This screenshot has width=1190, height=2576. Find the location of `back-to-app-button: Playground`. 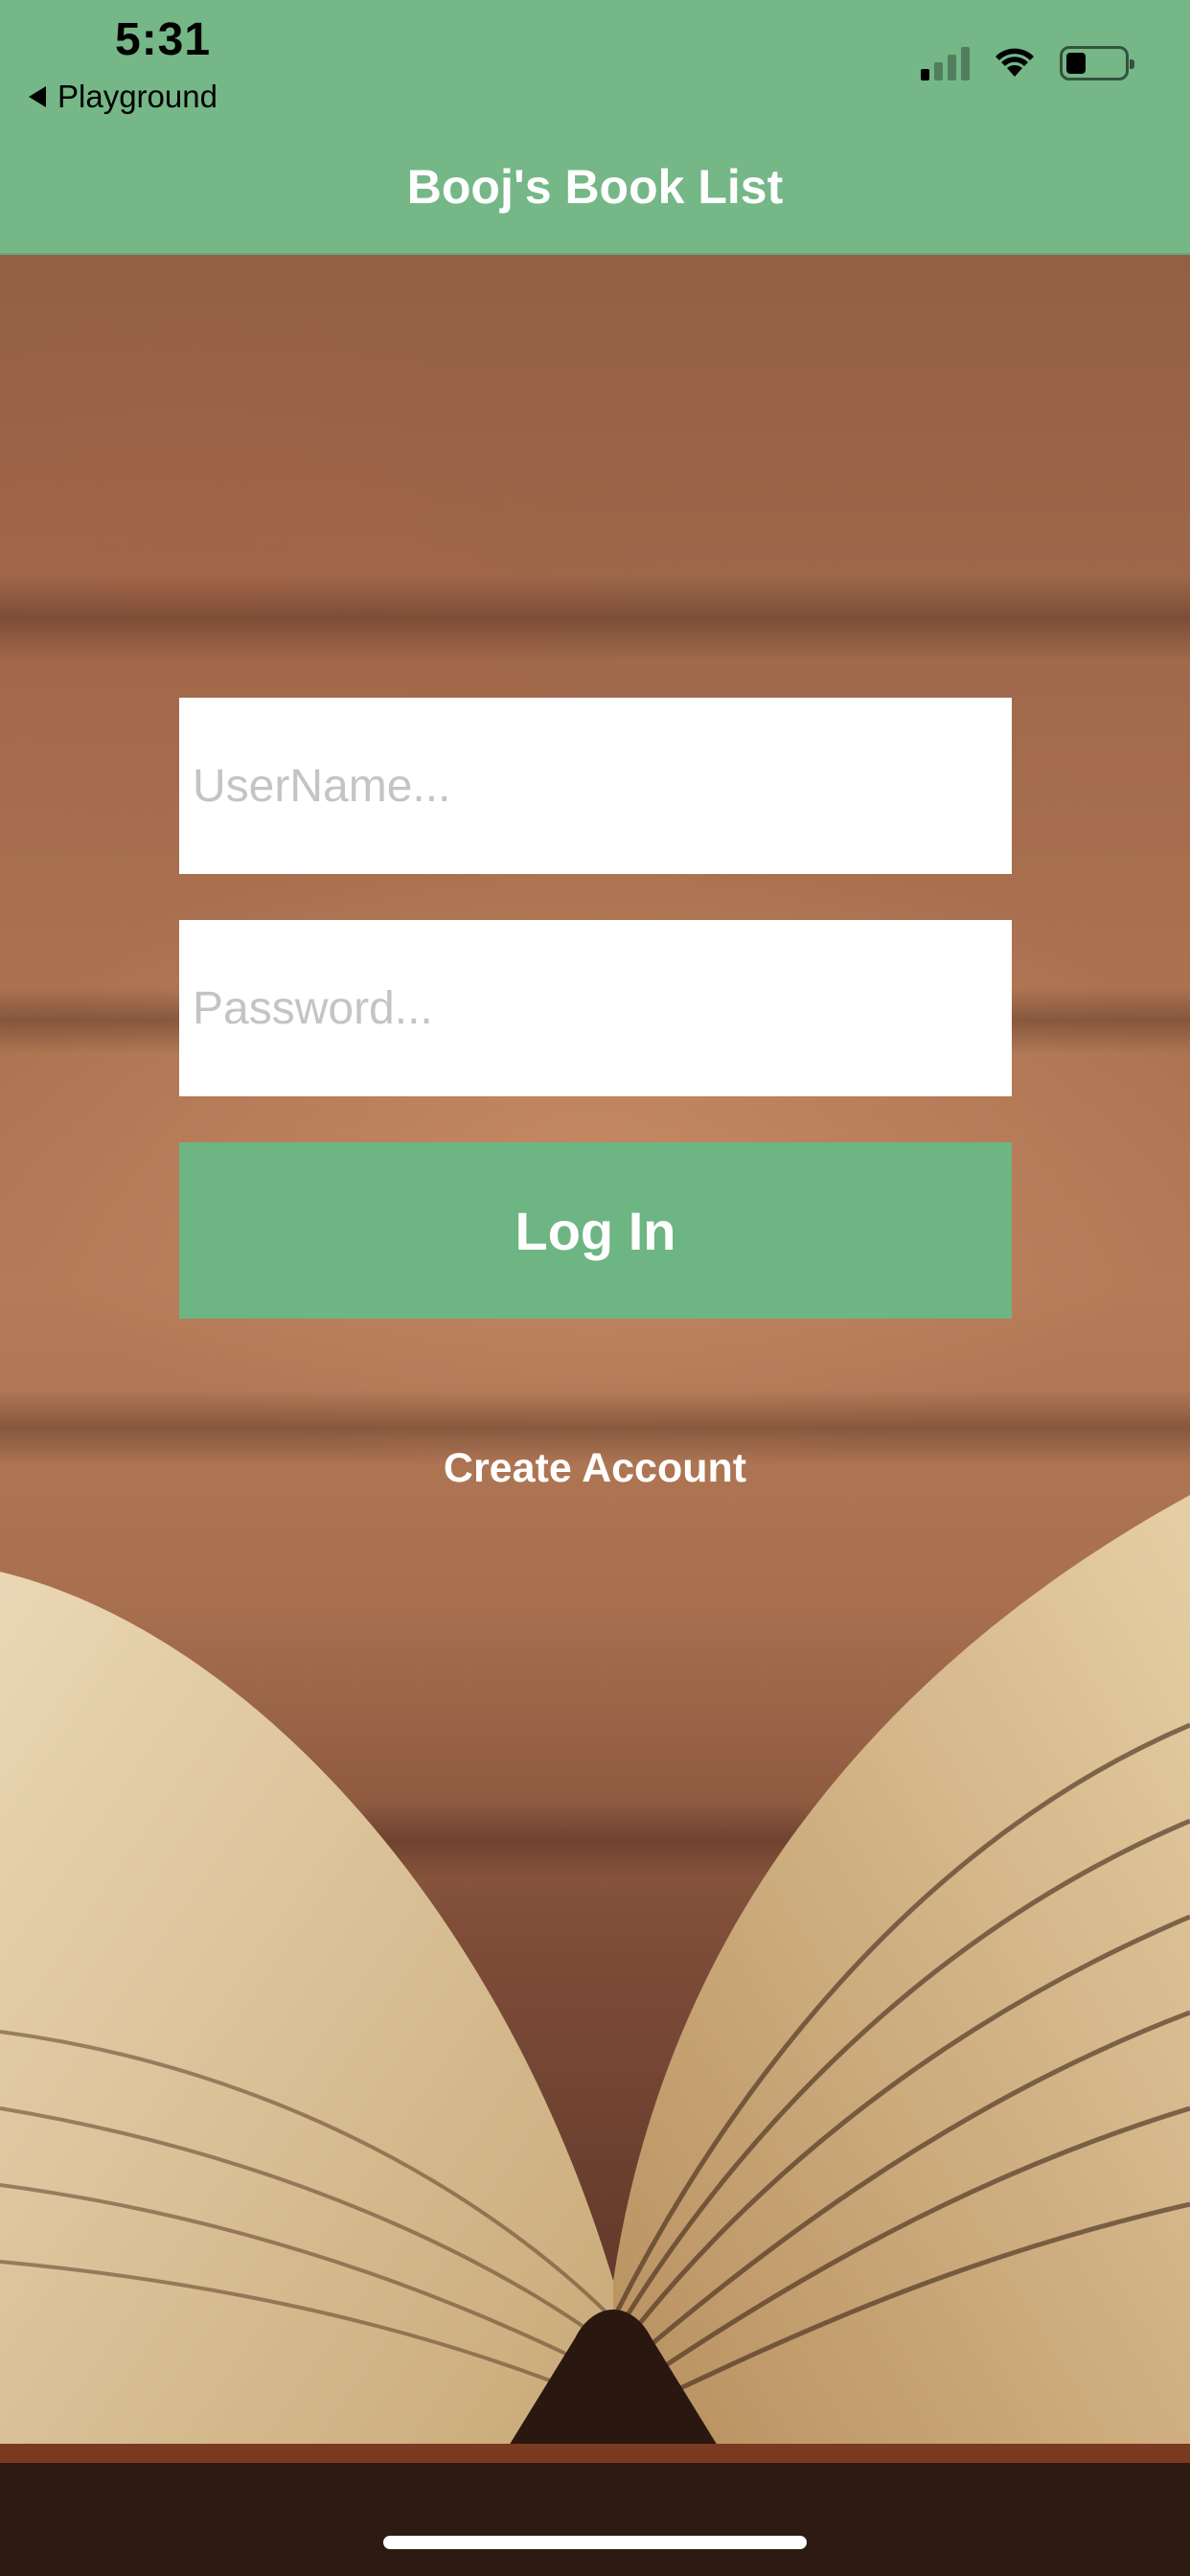

back-to-app-button: Playground is located at coordinates (123, 97).